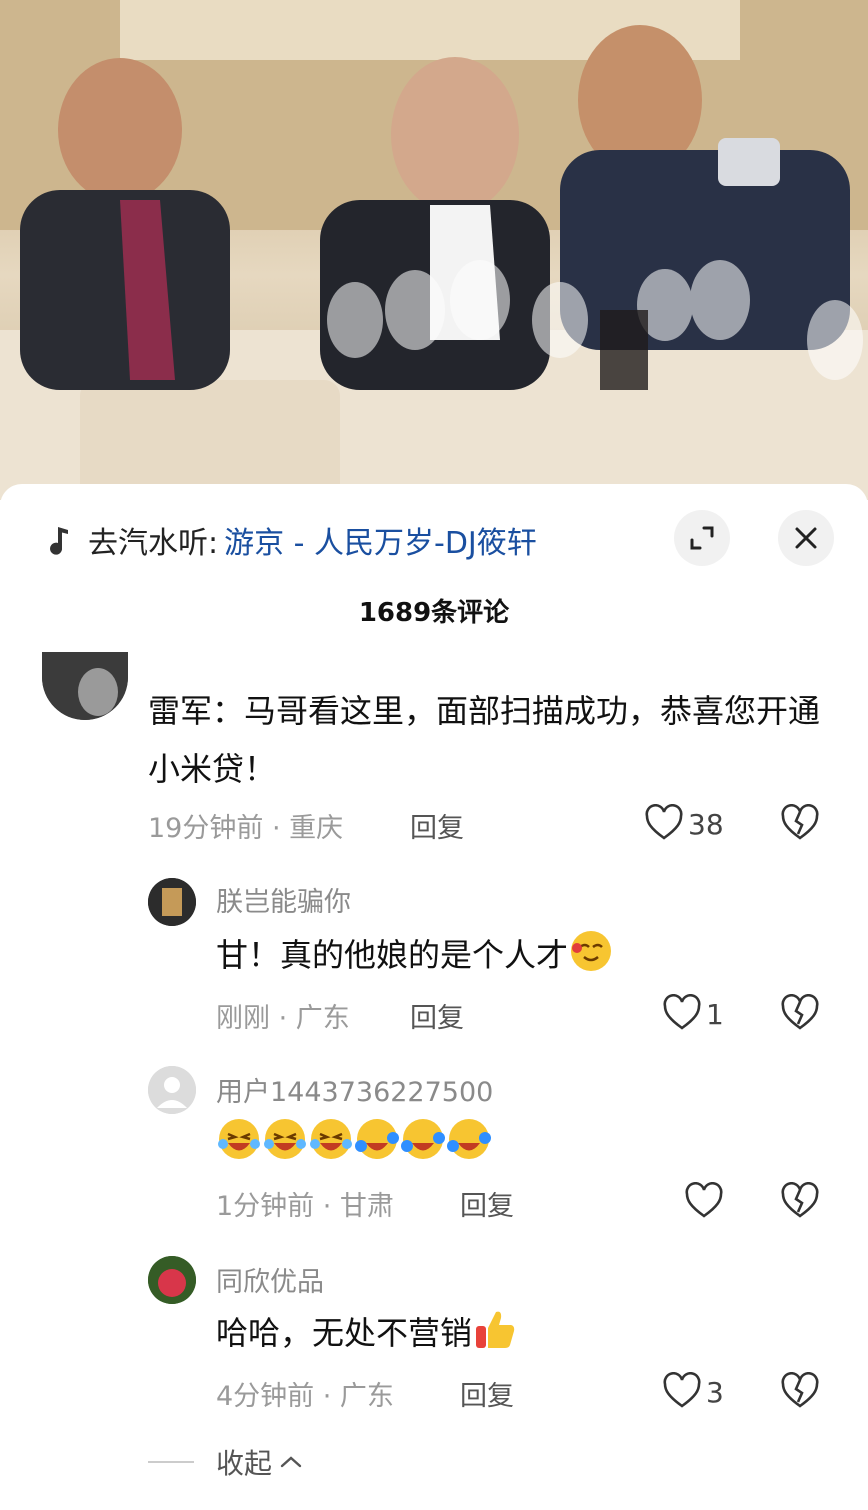 This screenshot has width=868, height=1510. Describe the element at coordinates (434, 613) in the screenshot. I see `comment-count-title: 1689条评论` at that location.